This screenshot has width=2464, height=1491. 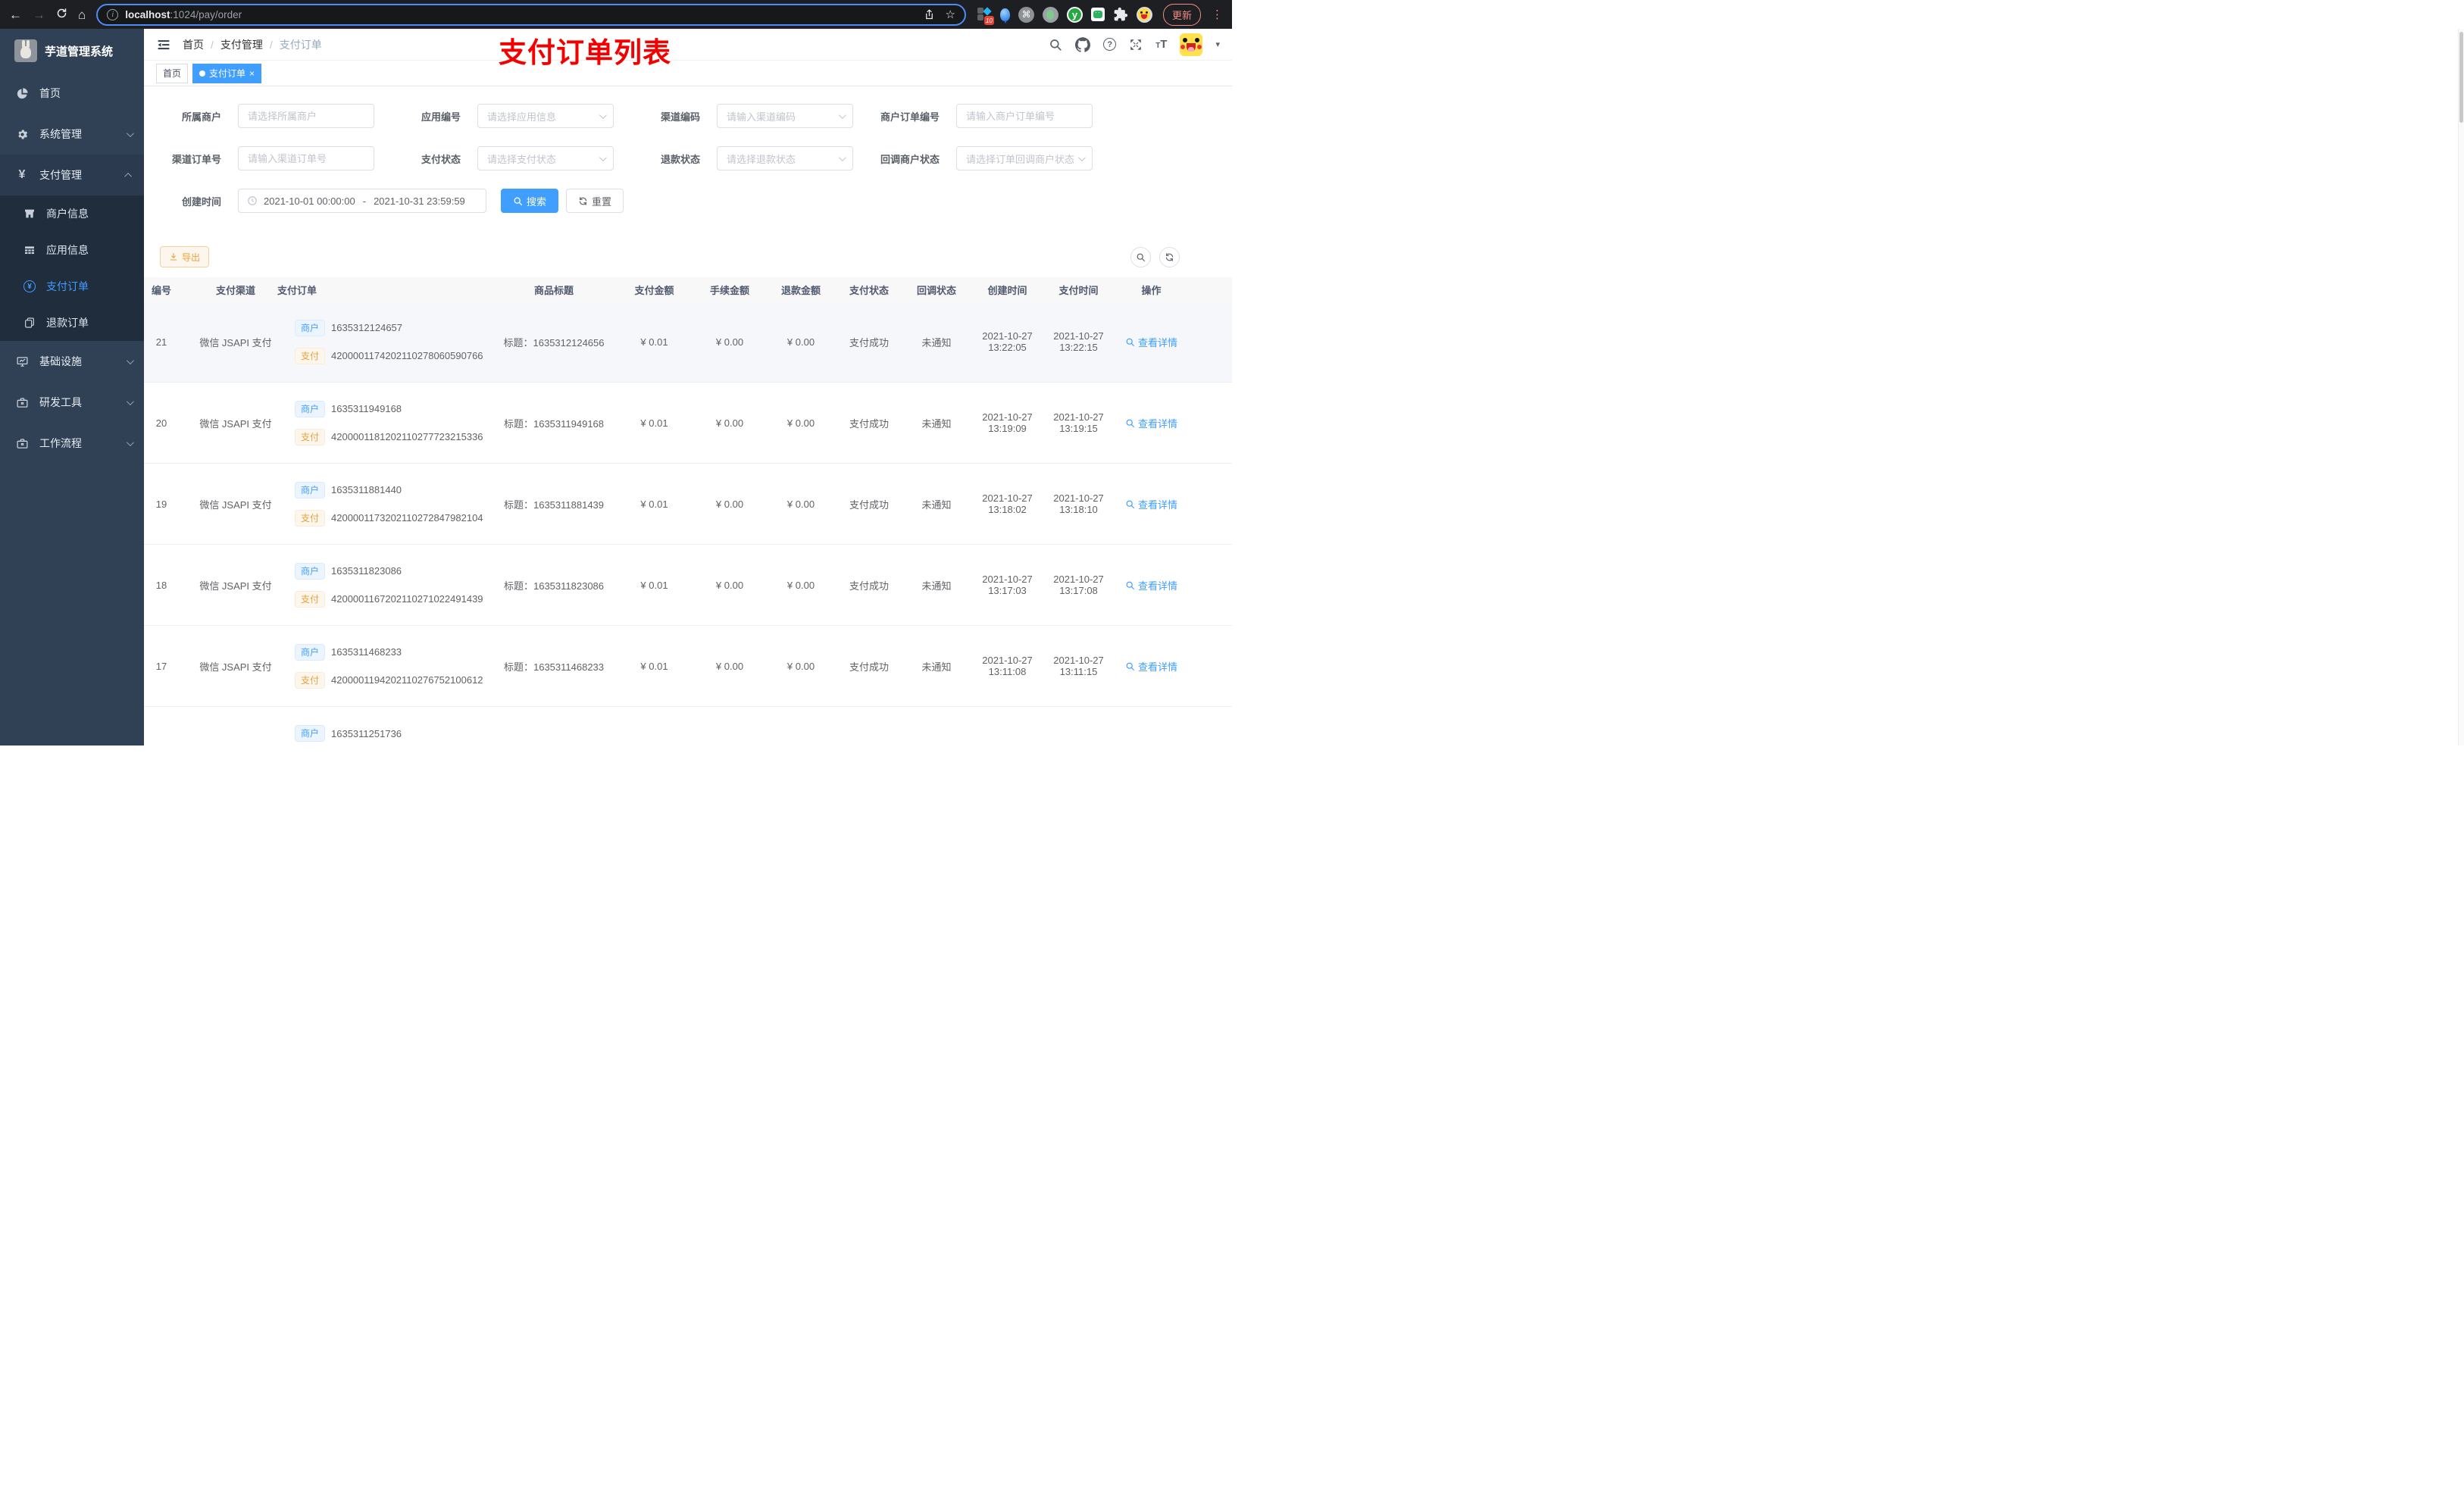 I want to click on breadcrumb-payment: 支付管理, so click(x=241, y=44).